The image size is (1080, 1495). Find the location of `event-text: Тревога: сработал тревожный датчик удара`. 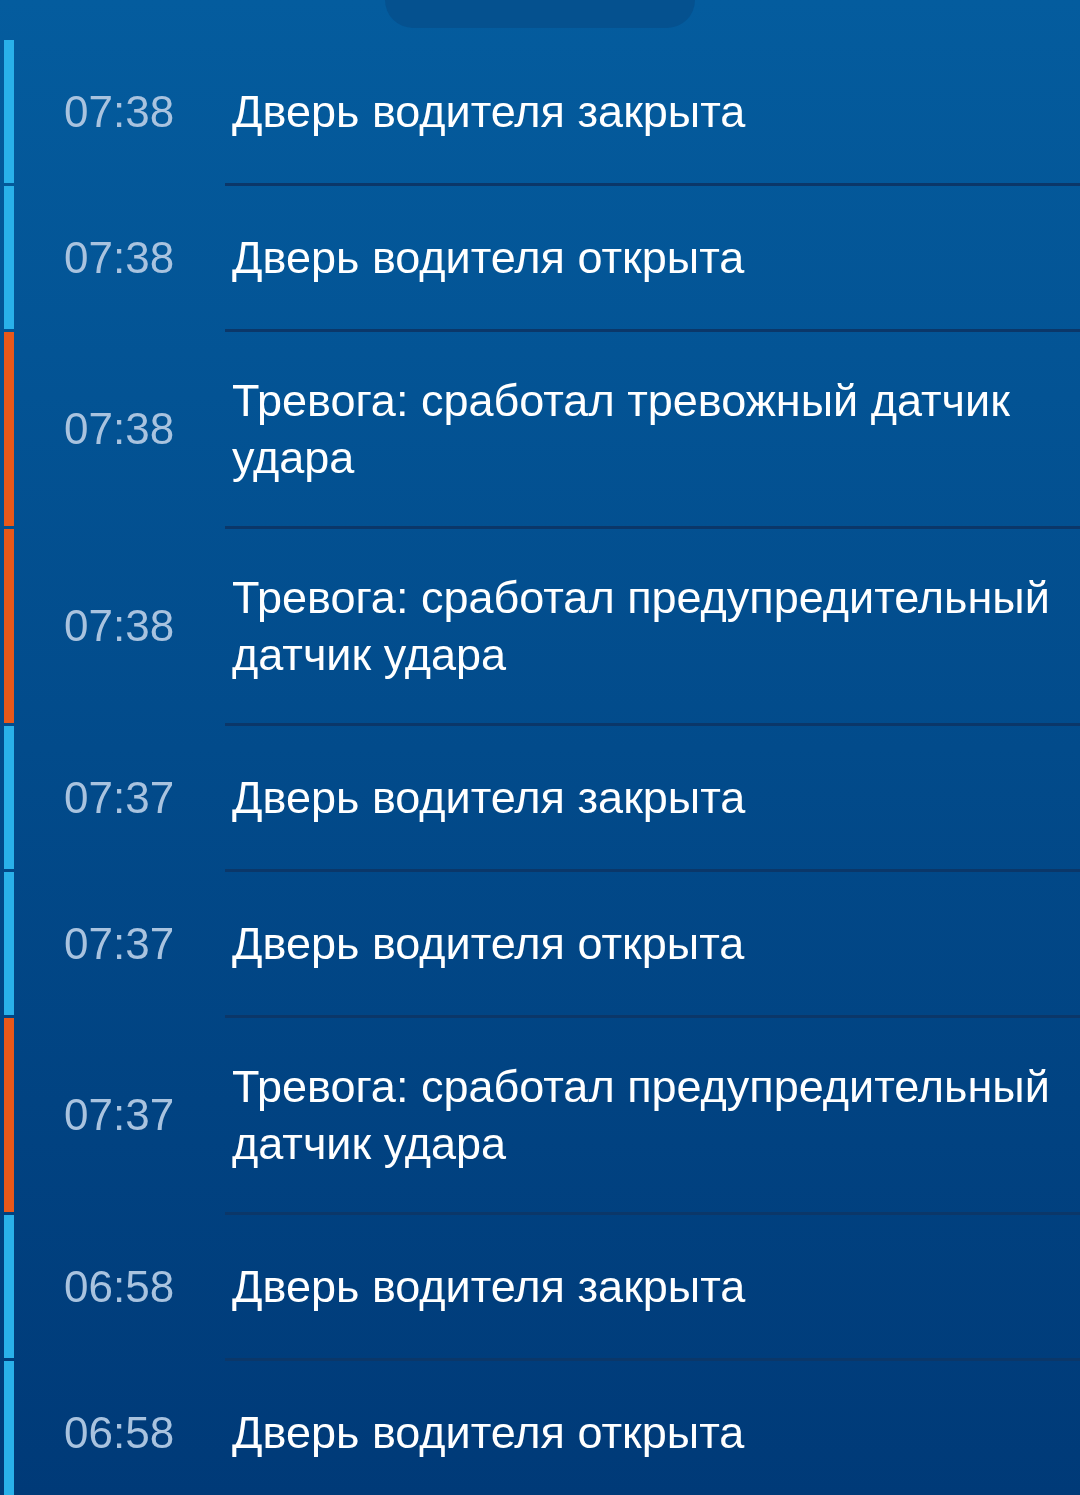

event-text: Тревога: сработал тревожный датчик удара is located at coordinates (621, 429).